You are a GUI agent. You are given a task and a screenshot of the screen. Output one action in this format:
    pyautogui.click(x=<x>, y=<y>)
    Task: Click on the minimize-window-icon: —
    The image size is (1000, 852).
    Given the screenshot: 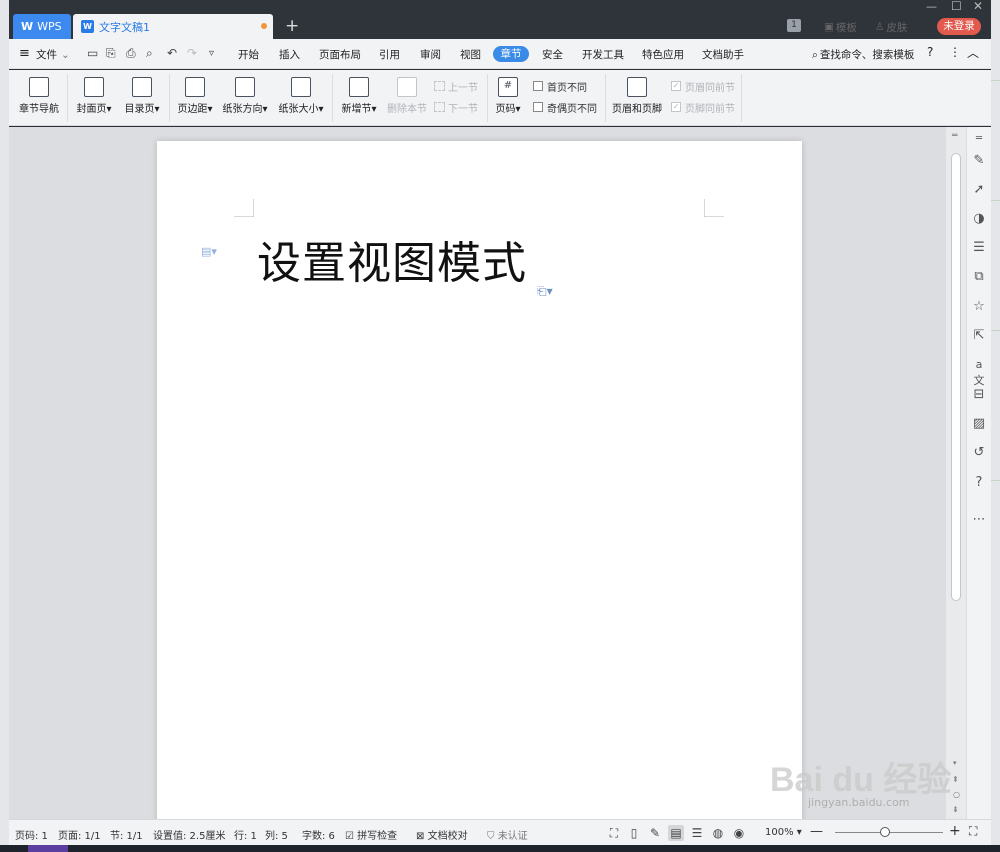 What is the action you would take?
    pyautogui.click(x=931, y=6)
    